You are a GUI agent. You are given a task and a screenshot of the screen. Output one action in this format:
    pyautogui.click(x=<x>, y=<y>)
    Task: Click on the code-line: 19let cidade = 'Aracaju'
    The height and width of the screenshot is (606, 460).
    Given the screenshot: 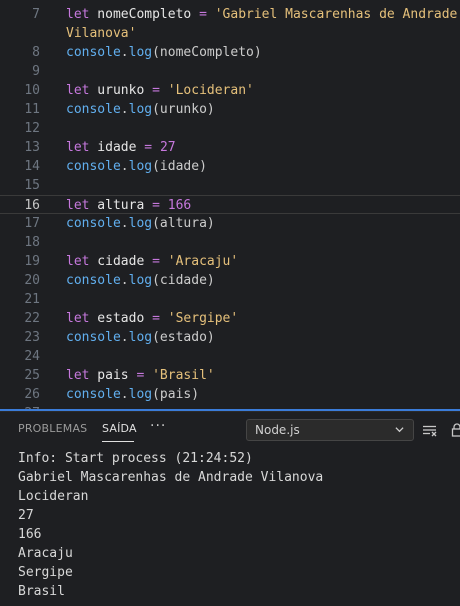 What is the action you would take?
    pyautogui.click(x=230, y=261)
    